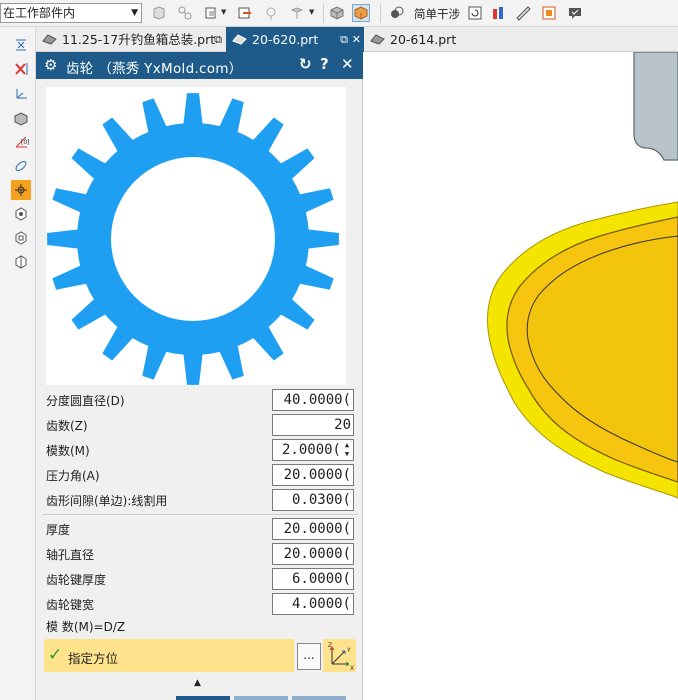 The height and width of the screenshot is (700, 678). I want to click on field-label: 齿数(Z), so click(67, 426).